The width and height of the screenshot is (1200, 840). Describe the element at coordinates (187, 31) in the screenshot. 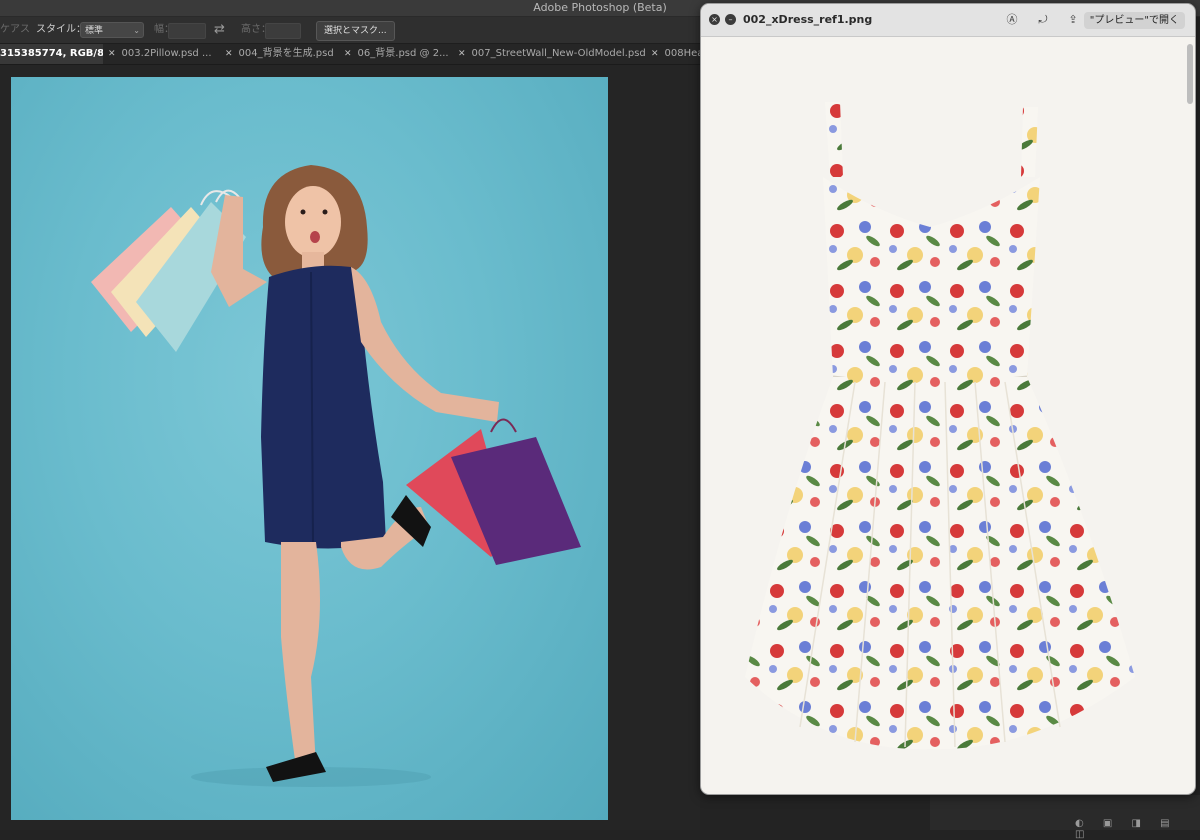

I see `width-field` at that location.